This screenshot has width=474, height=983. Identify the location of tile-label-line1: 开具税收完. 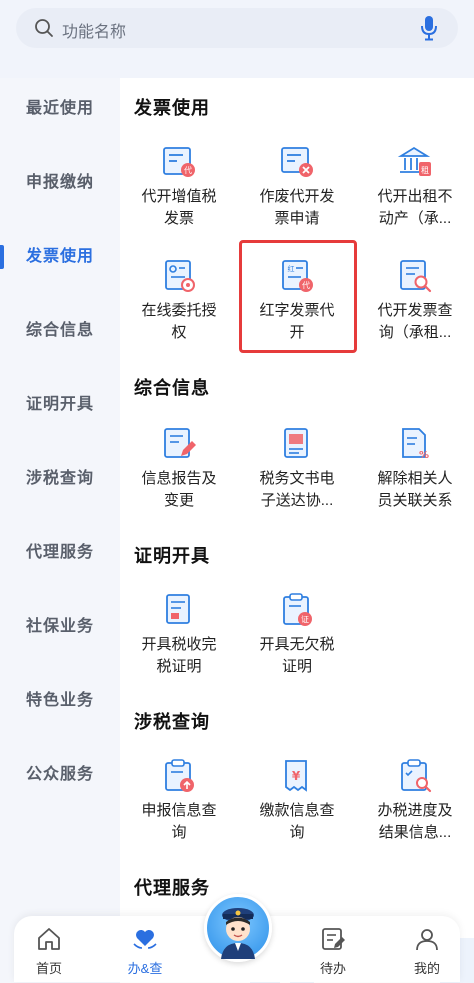
(179, 644).